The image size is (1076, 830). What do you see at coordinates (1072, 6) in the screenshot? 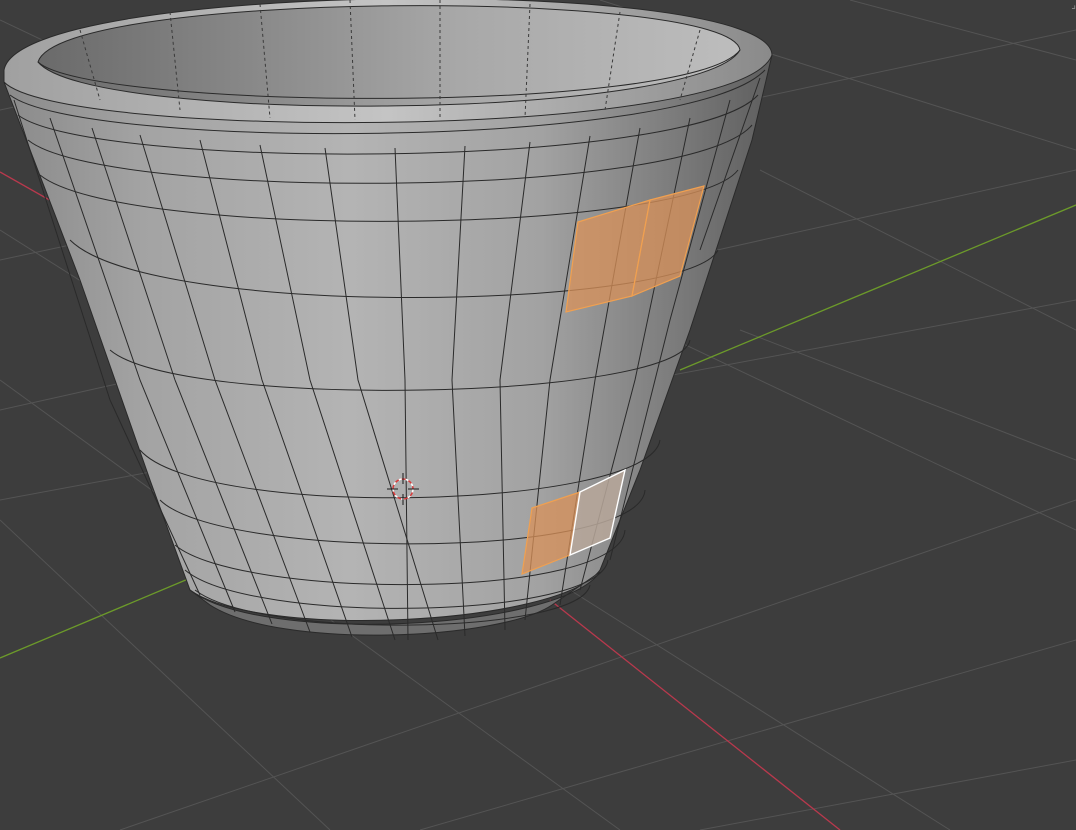
I see `region-handle-icon: ⌟` at bounding box center [1072, 6].